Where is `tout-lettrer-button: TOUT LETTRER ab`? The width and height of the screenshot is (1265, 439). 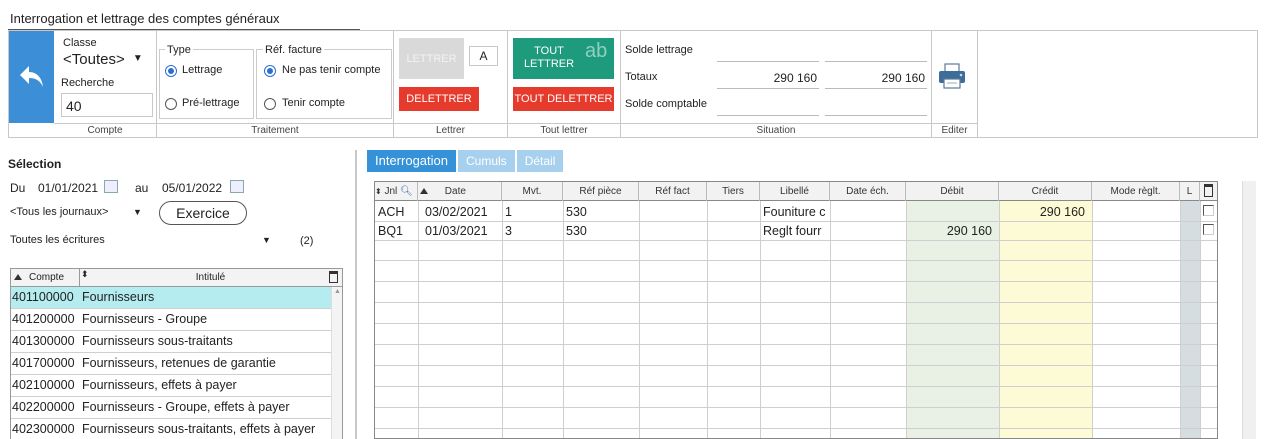 tout-lettrer-button: TOUT LETTRER ab is located at coordinates (563, 58).